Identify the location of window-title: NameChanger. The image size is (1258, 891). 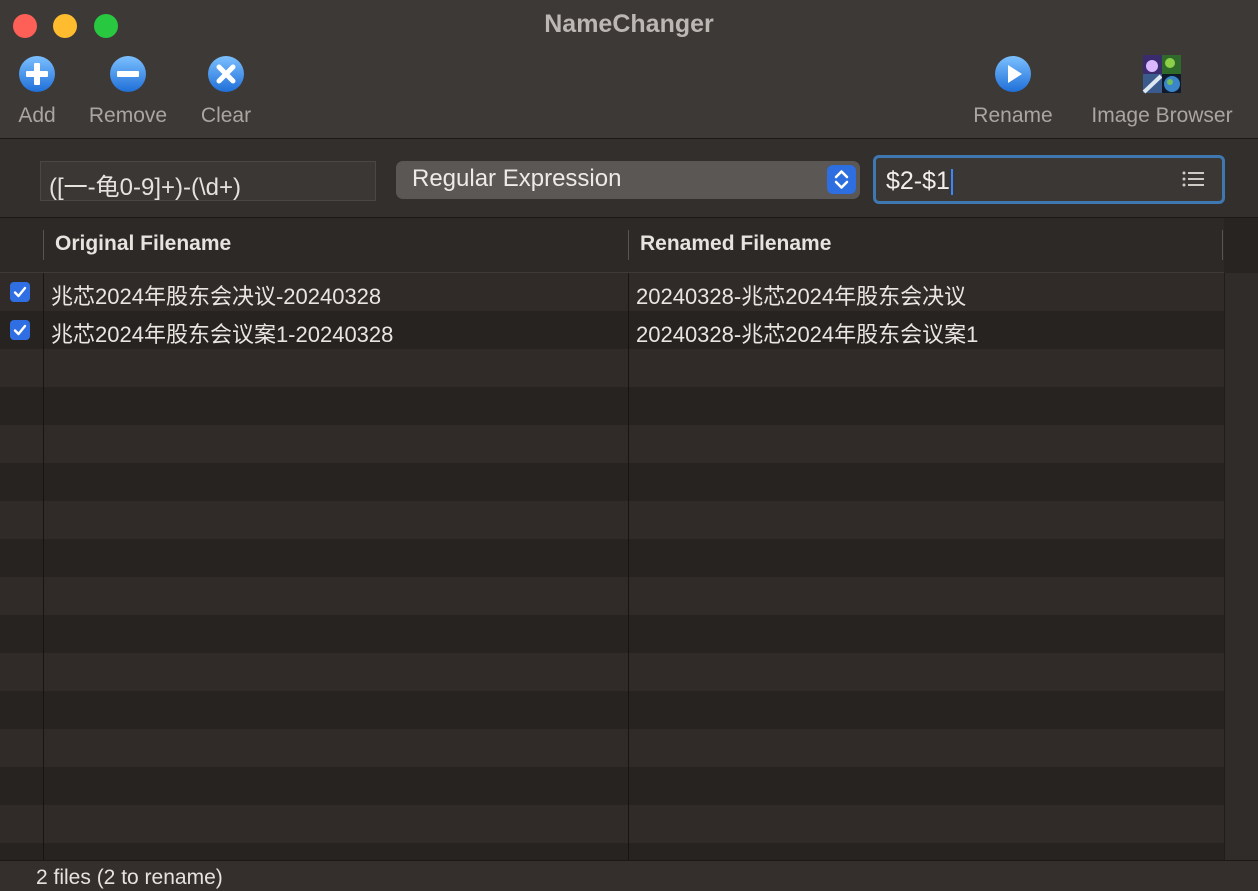
(629, 24).